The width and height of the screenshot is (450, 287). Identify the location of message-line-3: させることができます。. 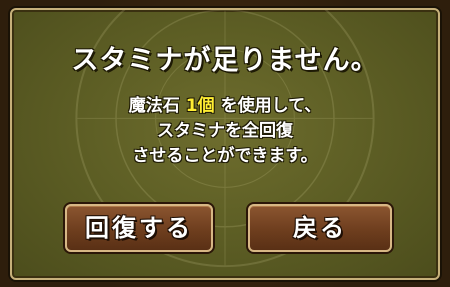
(225, 156).